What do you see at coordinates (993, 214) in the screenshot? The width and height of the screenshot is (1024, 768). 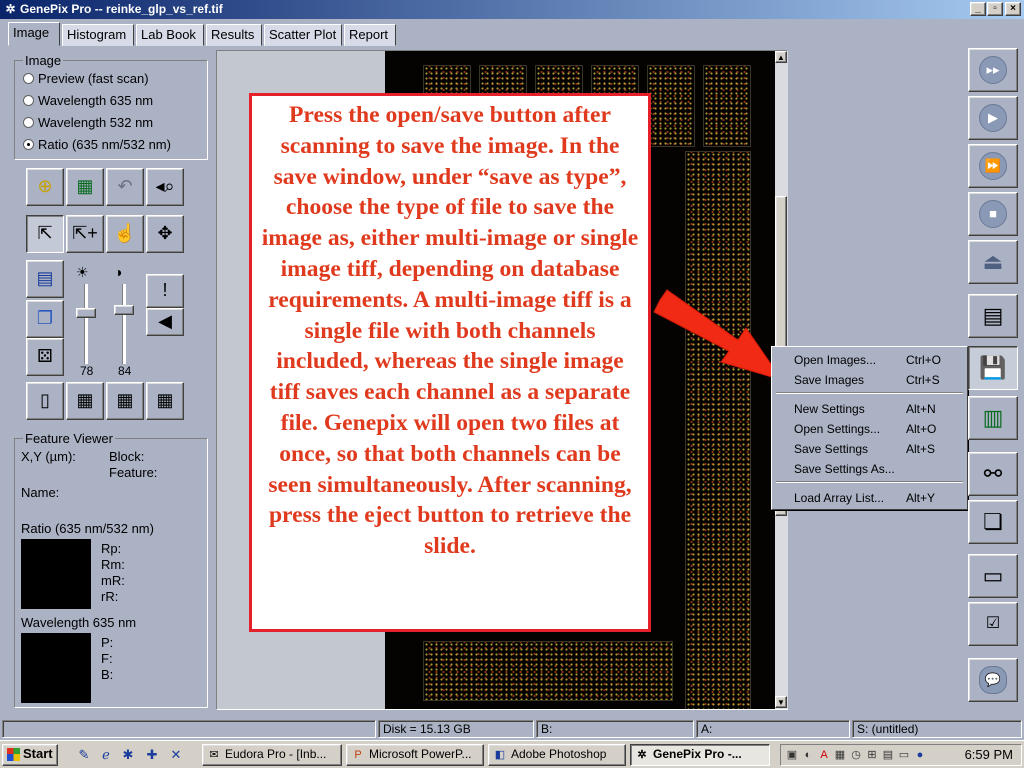 I see `stop-scan-icon: ■` at bounding box center [993, 214].